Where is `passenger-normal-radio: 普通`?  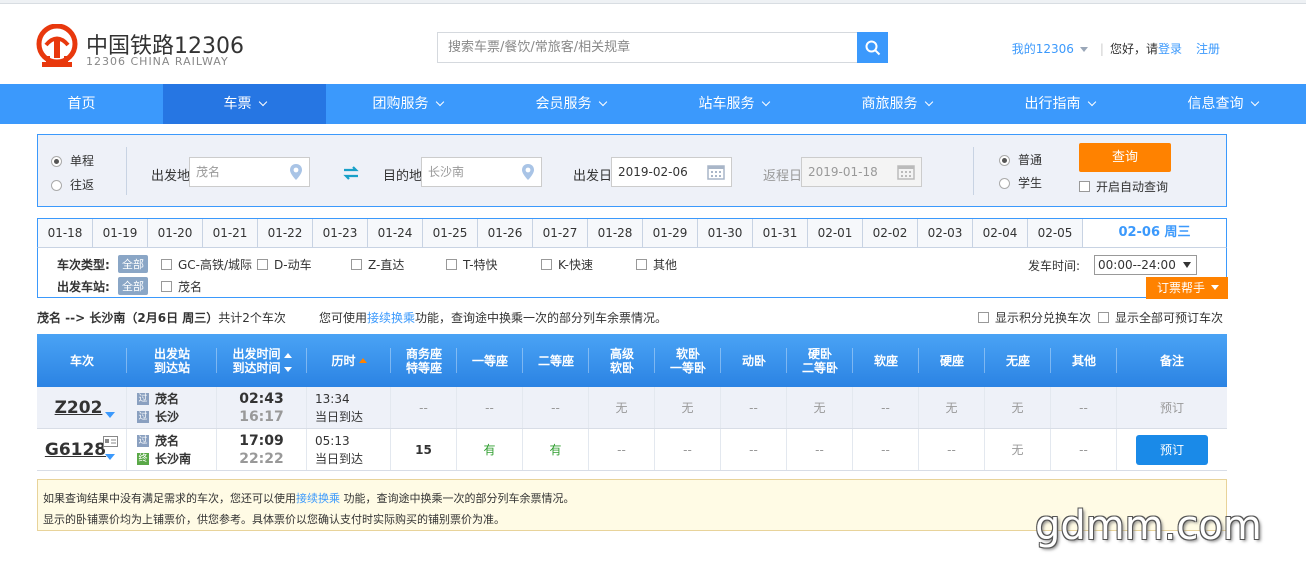 passenger-normal-radio: 普通 is located at coordinates (1020, 159).